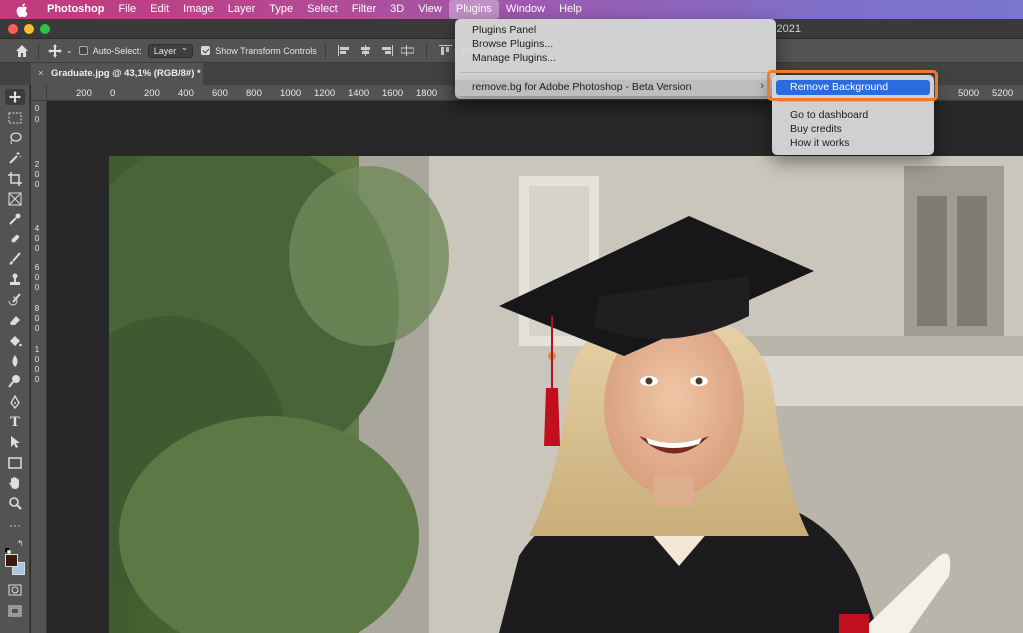 This screenshot has width=1023, height=633. I want to click on menu-type: Type, so click(281, 9).